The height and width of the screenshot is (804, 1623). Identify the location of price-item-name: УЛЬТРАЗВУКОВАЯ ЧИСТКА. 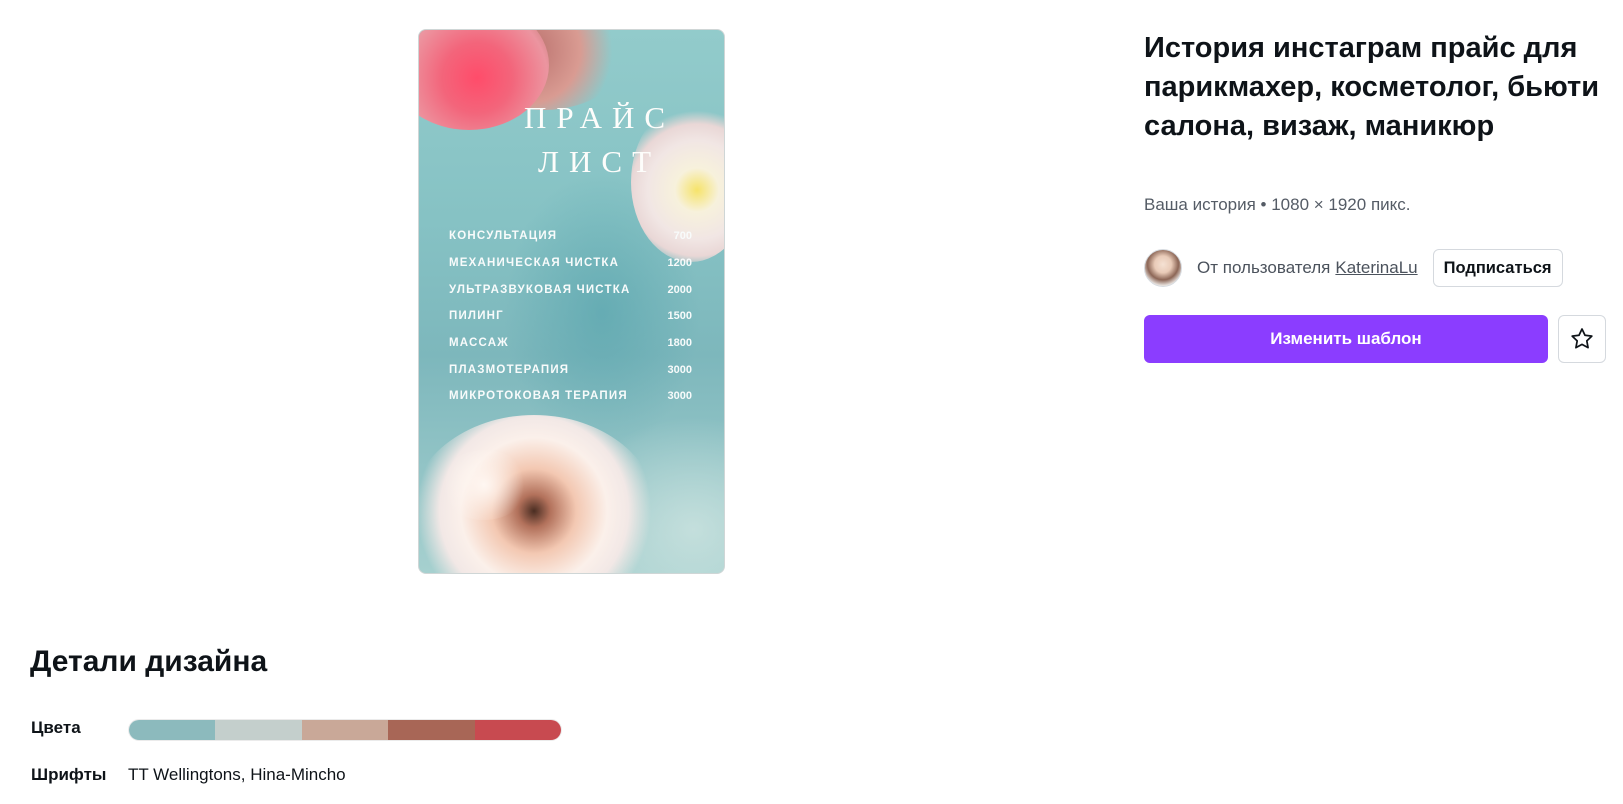
(540, 289).